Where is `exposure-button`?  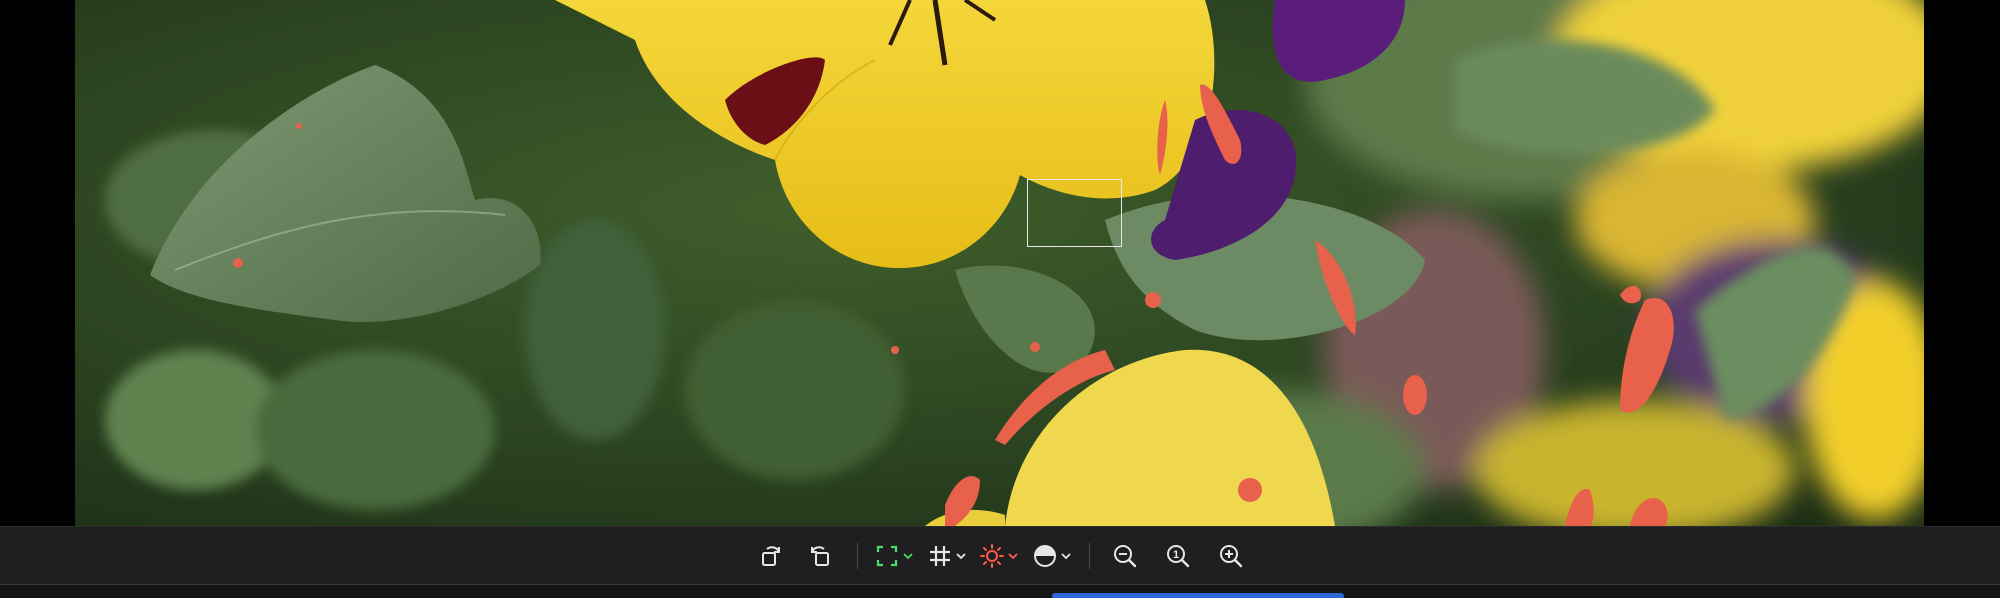
exposure-button is located at coordinates (999, 556).